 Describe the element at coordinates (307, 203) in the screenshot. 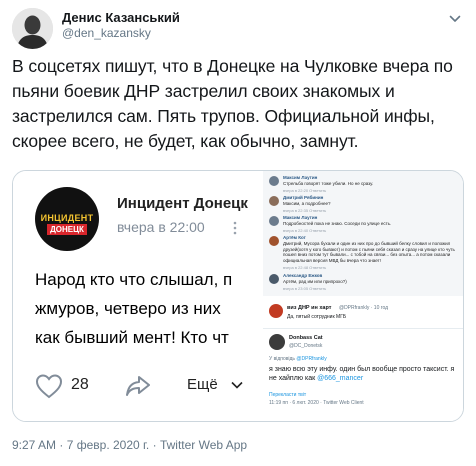

I see `comment-text: Максим, а подробнее?` at that location.